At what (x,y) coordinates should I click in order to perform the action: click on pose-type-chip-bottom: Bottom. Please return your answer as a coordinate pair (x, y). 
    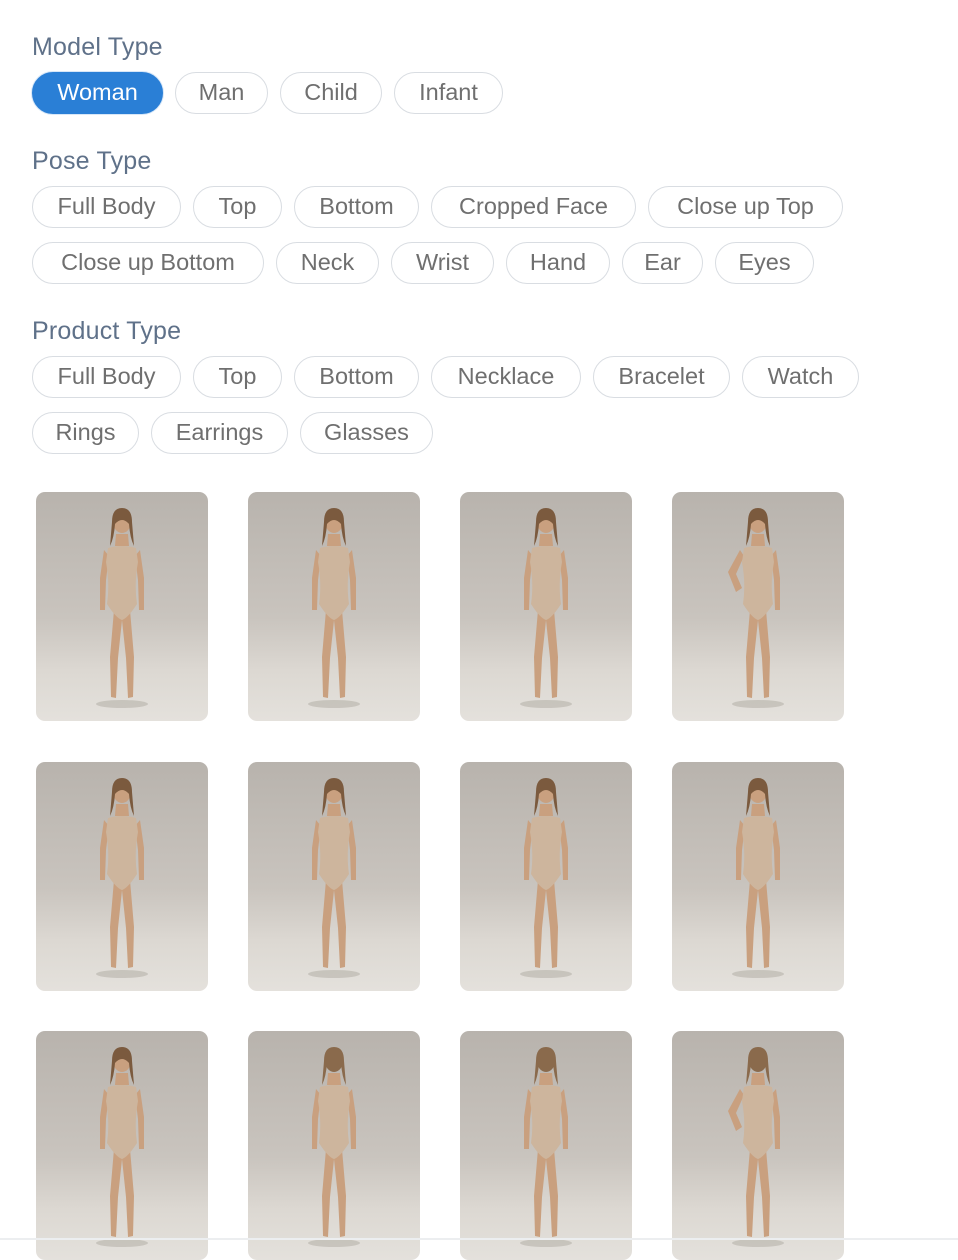
    Looking at the image, I should click on (356, 207).